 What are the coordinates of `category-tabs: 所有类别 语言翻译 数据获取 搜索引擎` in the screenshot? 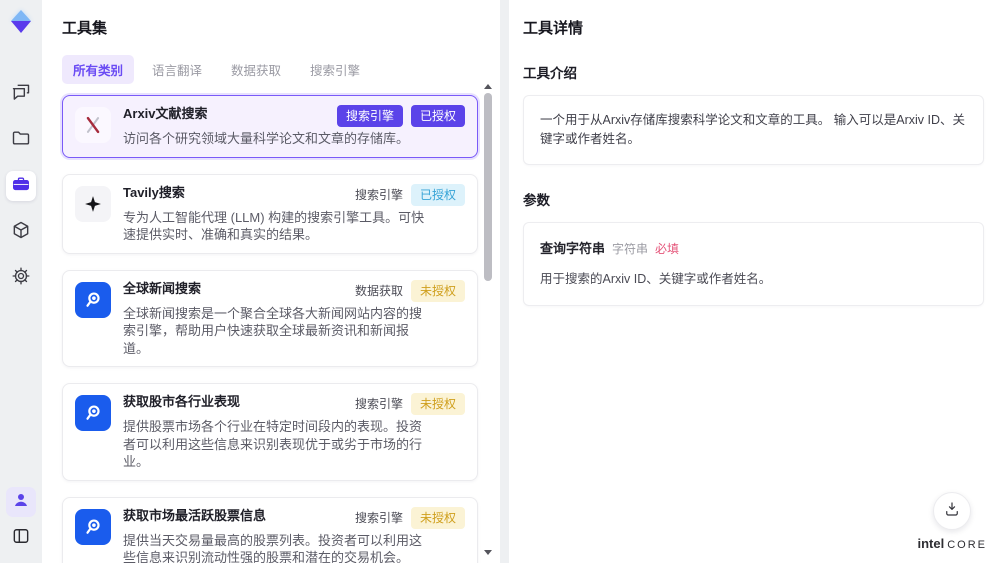 It's located at (271, 69).